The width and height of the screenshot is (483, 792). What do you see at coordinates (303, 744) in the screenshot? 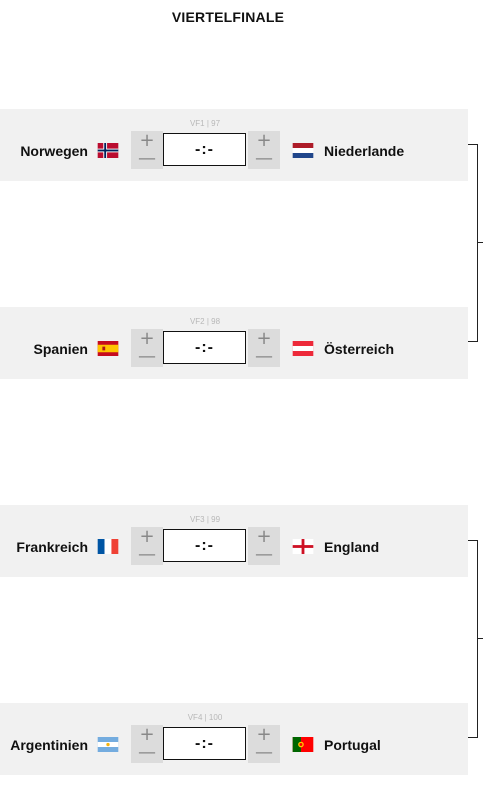
I see `portugal-flag-icon` at bounding box center [303, 744].